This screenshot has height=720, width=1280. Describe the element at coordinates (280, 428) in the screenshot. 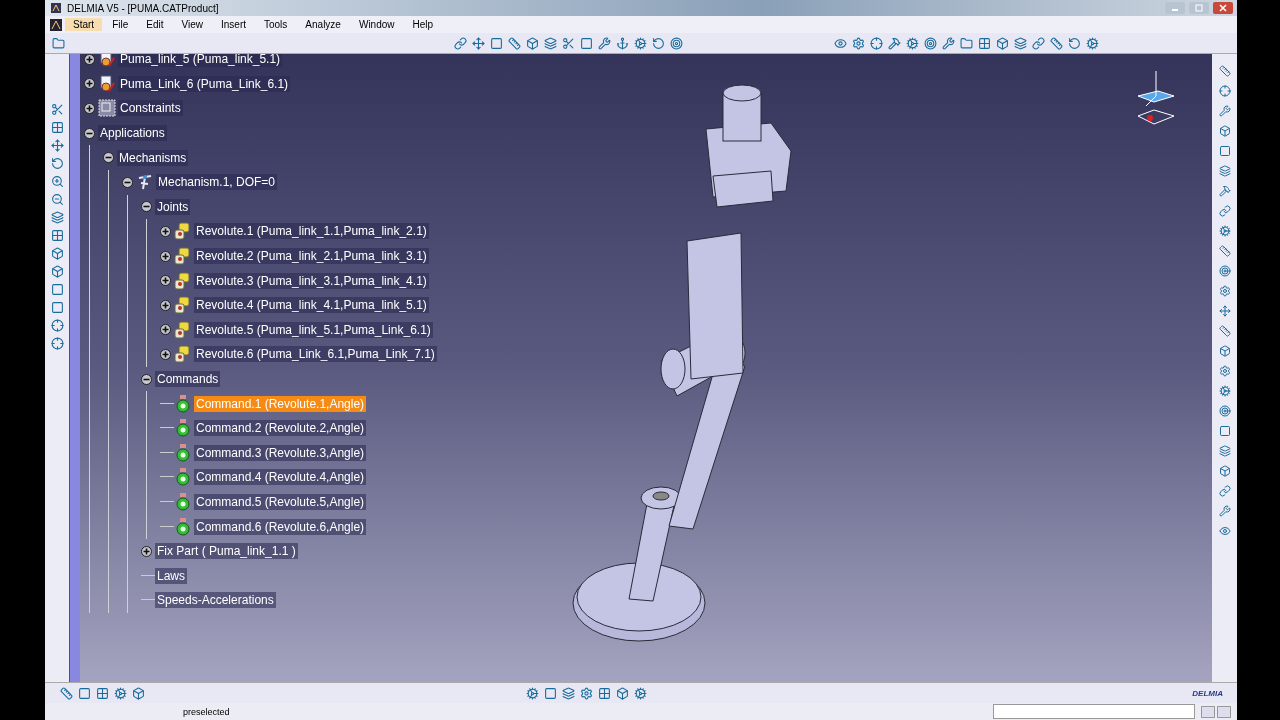

I see `tree-item: Command.2 (Revolute.2,Angle)` at that location.